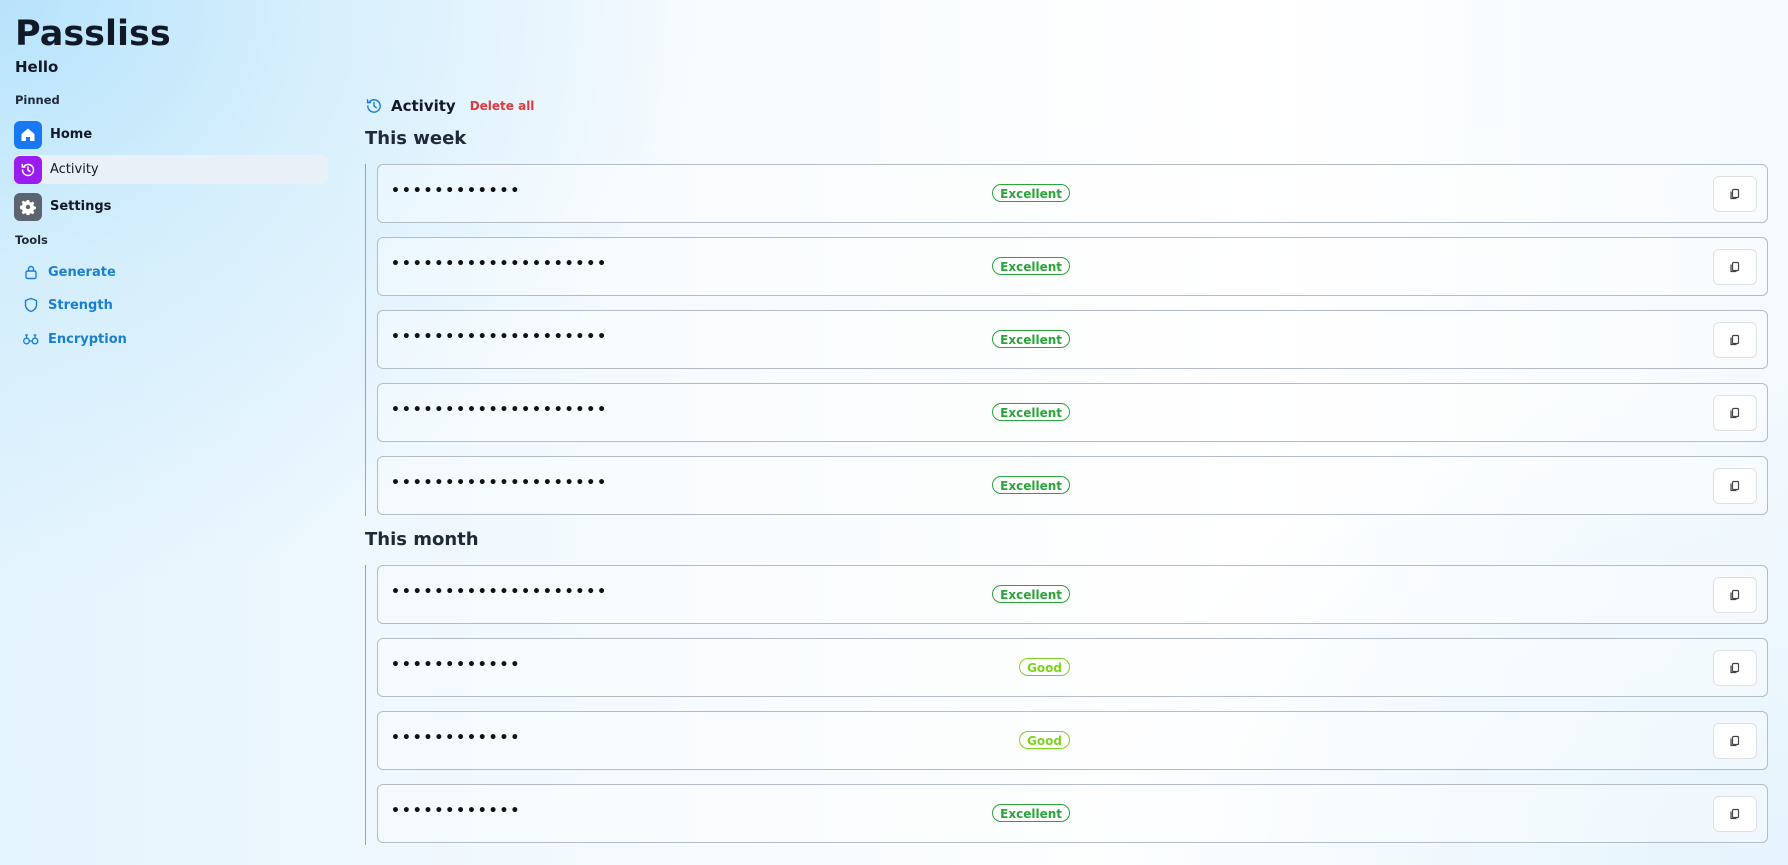  What do you see at coordinates (74, 169) in the screenshot?
I see `sidebar-item-label: Activity` at bounding box center [74, 169].